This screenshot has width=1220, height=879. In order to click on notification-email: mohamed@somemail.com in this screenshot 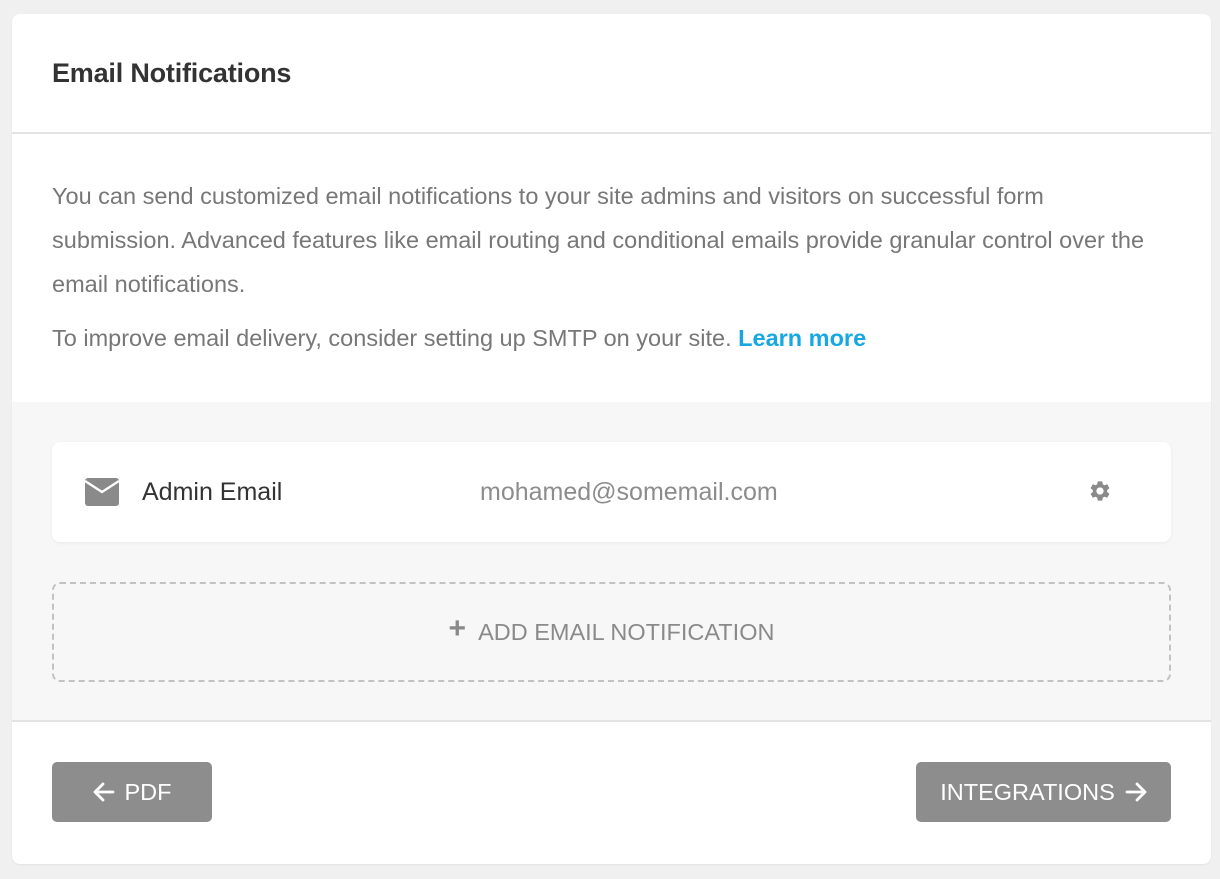, I will do `click(629, 492)`.